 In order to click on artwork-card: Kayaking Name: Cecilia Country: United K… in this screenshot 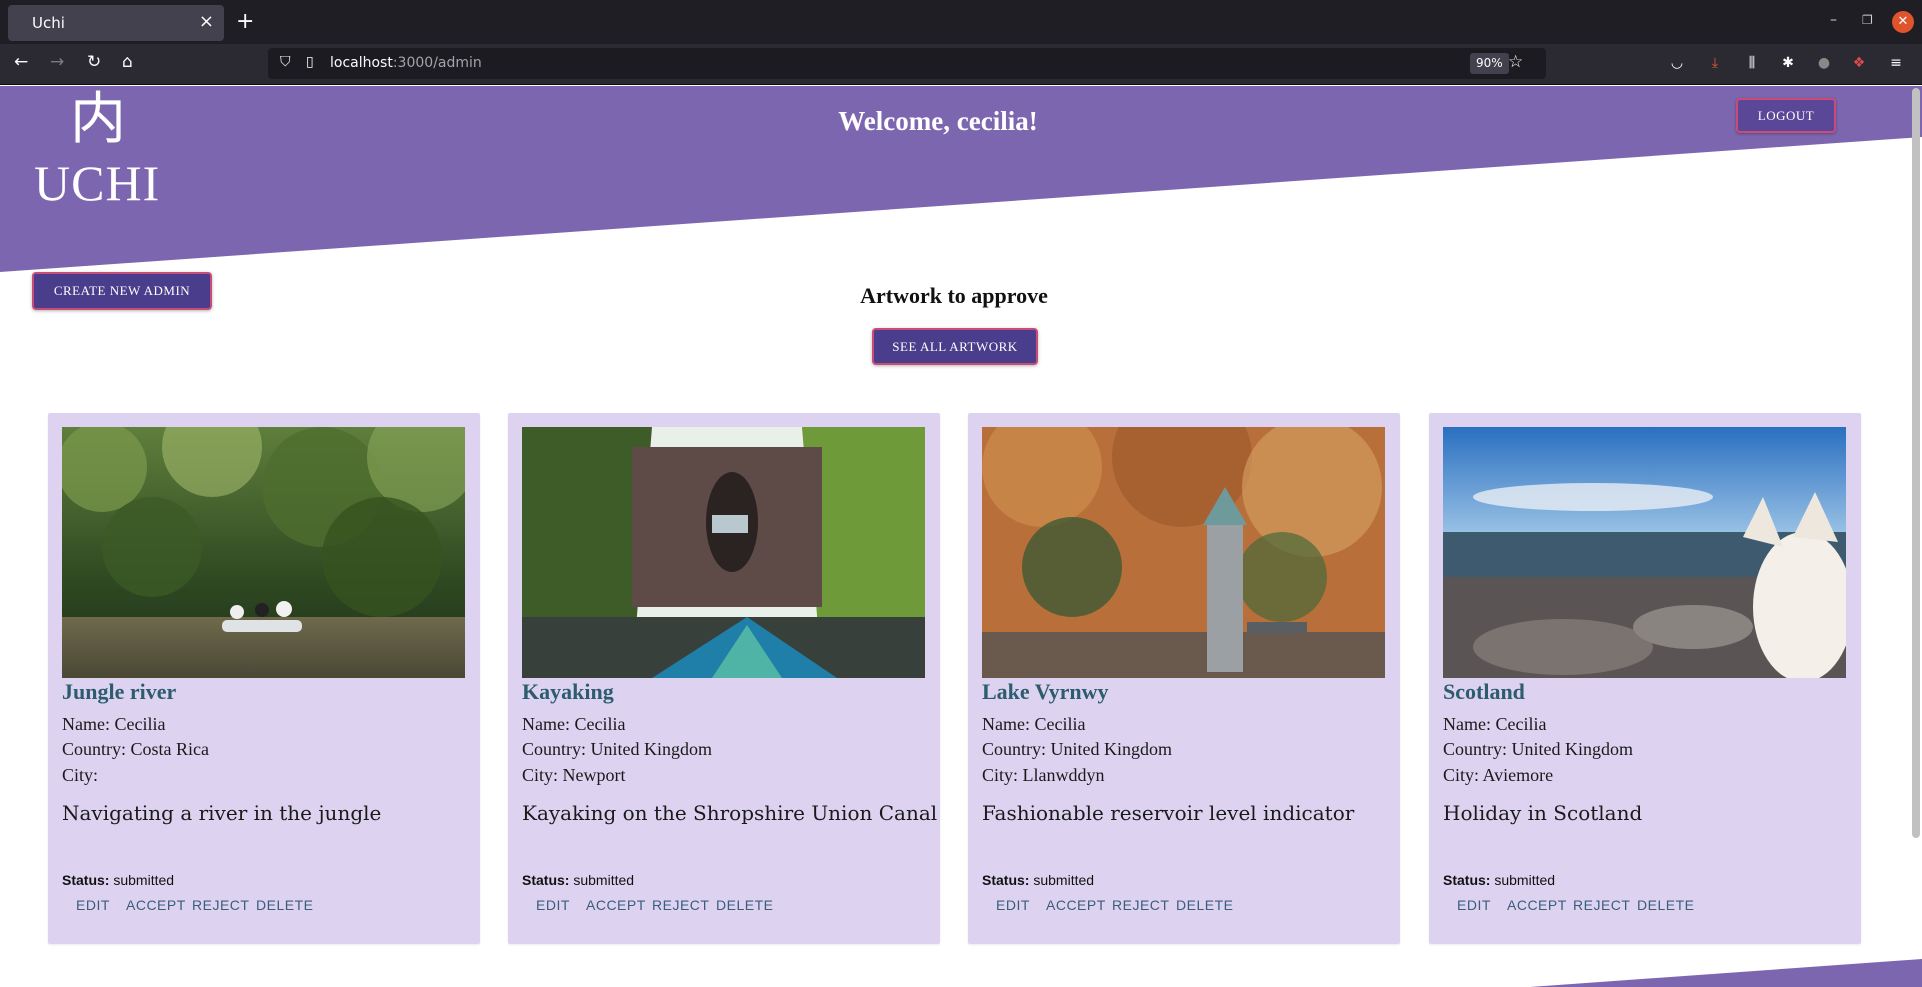, I will do `click(724, 678)`.